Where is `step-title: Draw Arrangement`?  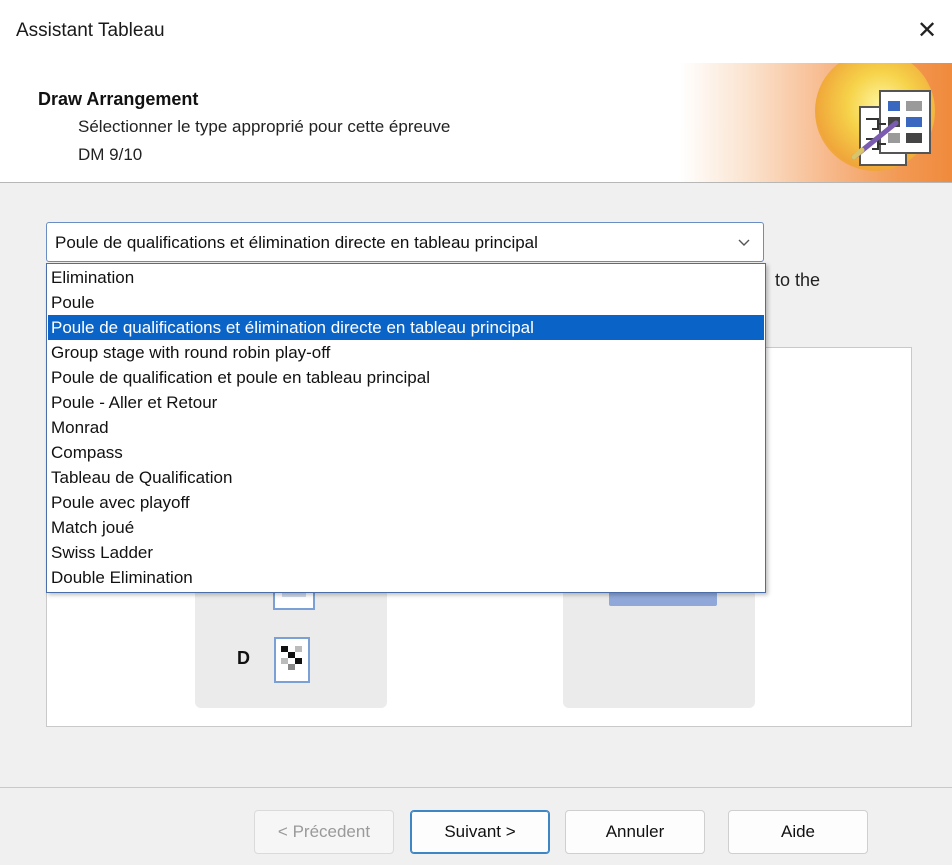 step-title: Draw Arrangement is located at coordinates (118, 99).